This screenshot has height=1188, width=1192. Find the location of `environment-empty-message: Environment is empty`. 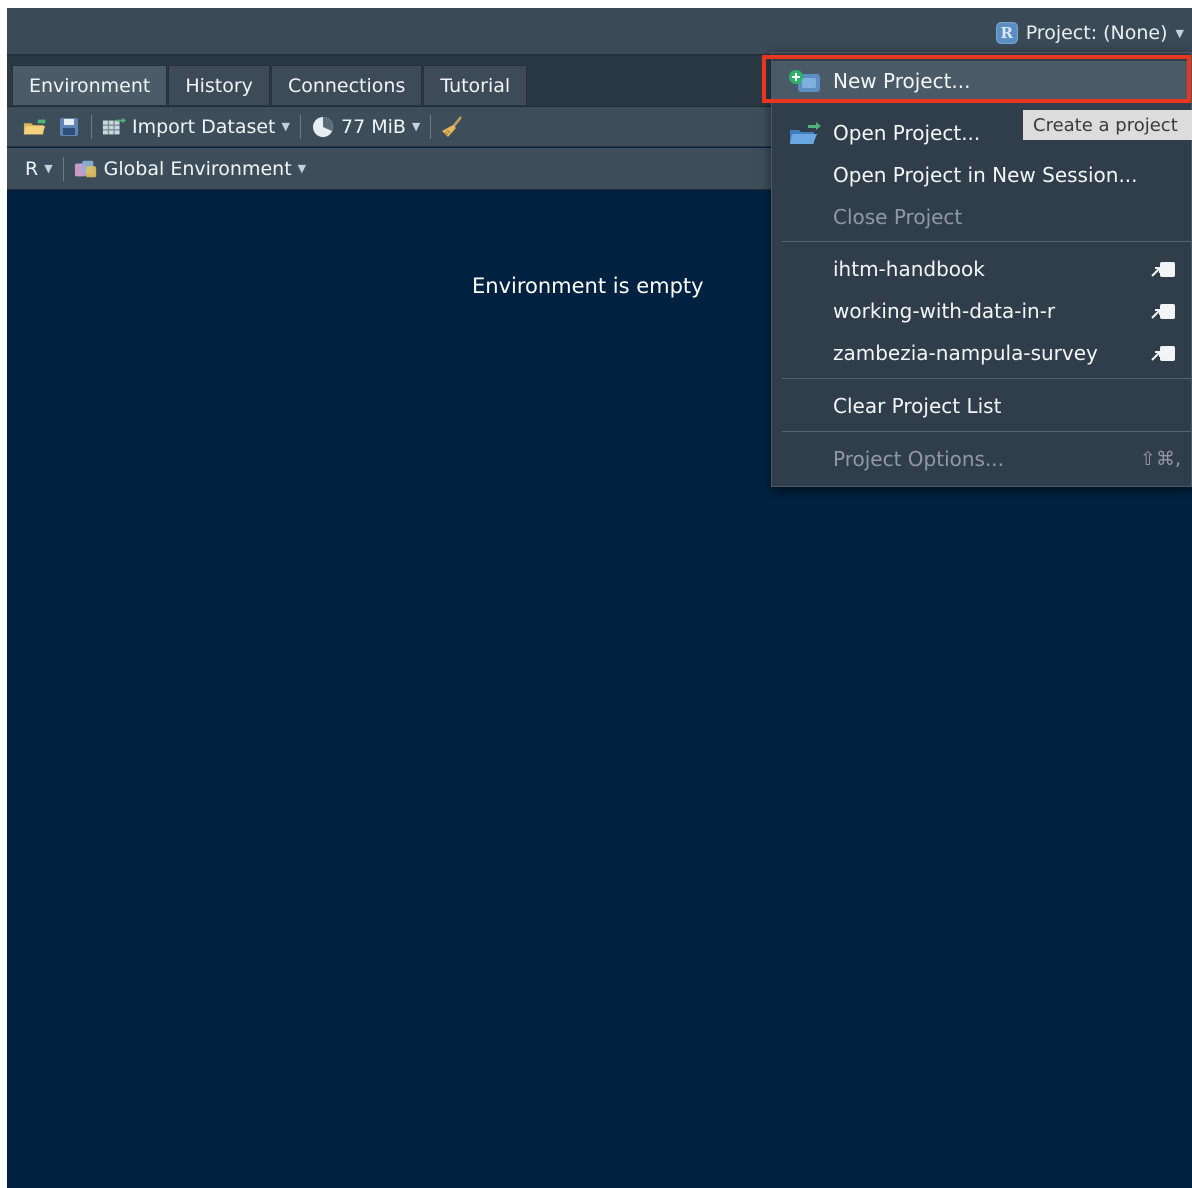

environment-empty-message: Environment is empty is located at coordinates (588, 286).